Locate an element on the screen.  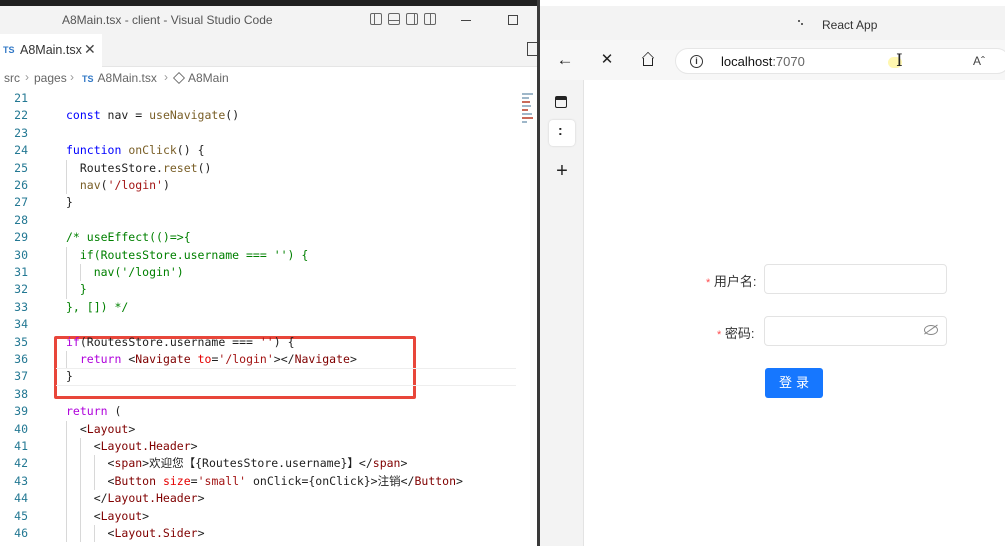
line-number: 36 is located at coordinates (21, 359).